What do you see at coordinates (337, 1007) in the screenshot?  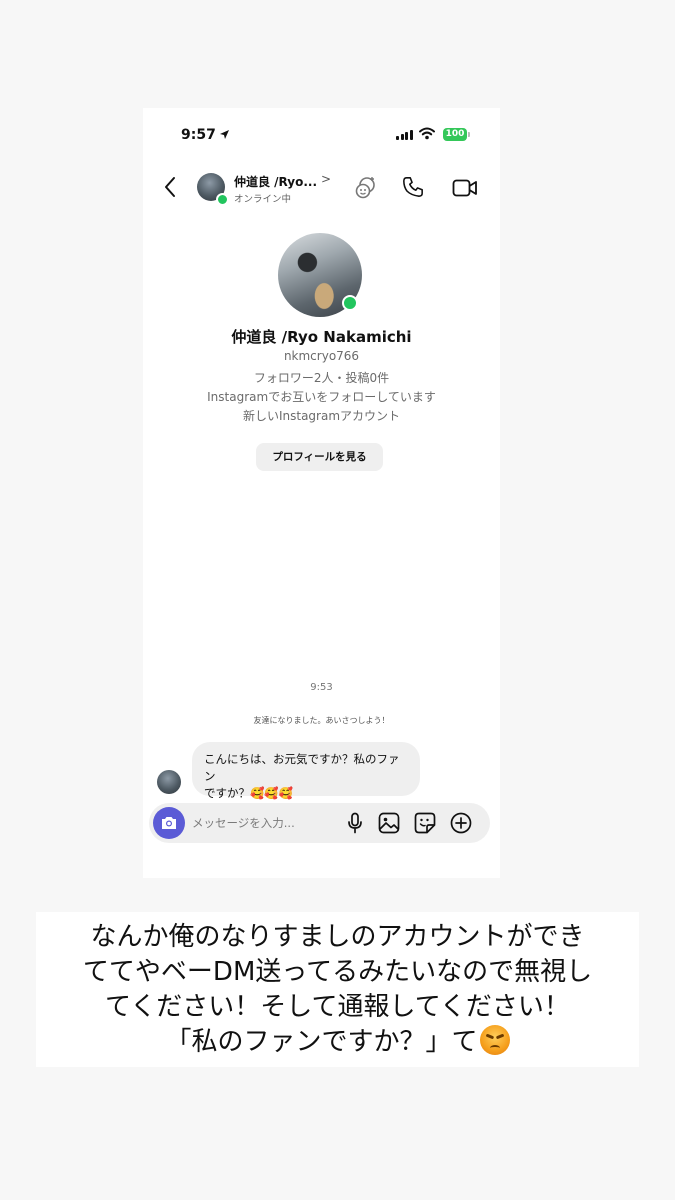 I see `caption-line: てください！そして通報してください！` at bounding box center [337, 1007].